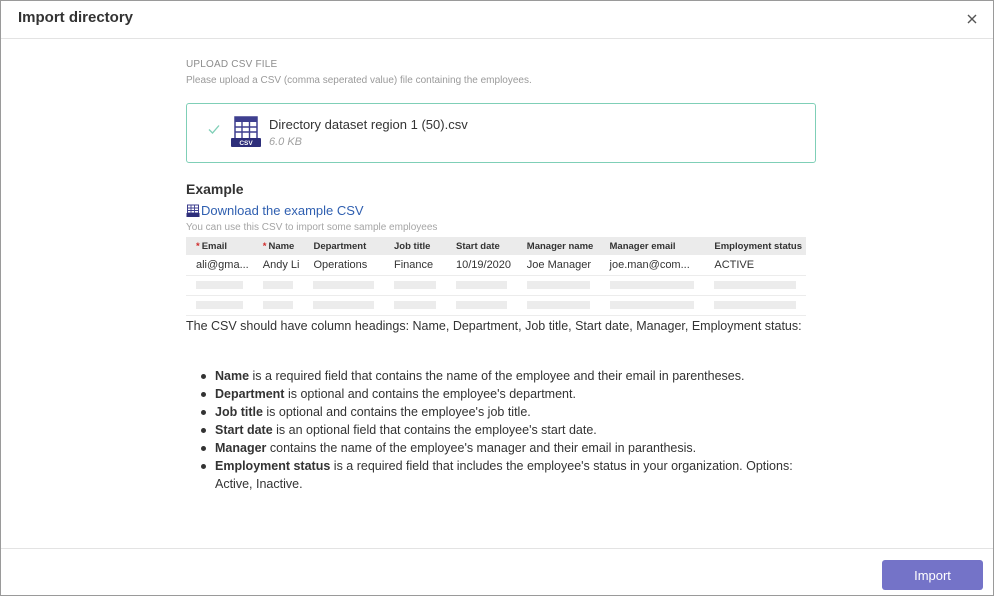 This screenshot has height=596, width=994. Describe the element at coordinates (652, 246) in the screenshot. I see `col-manager-email: Manager email` at that location.